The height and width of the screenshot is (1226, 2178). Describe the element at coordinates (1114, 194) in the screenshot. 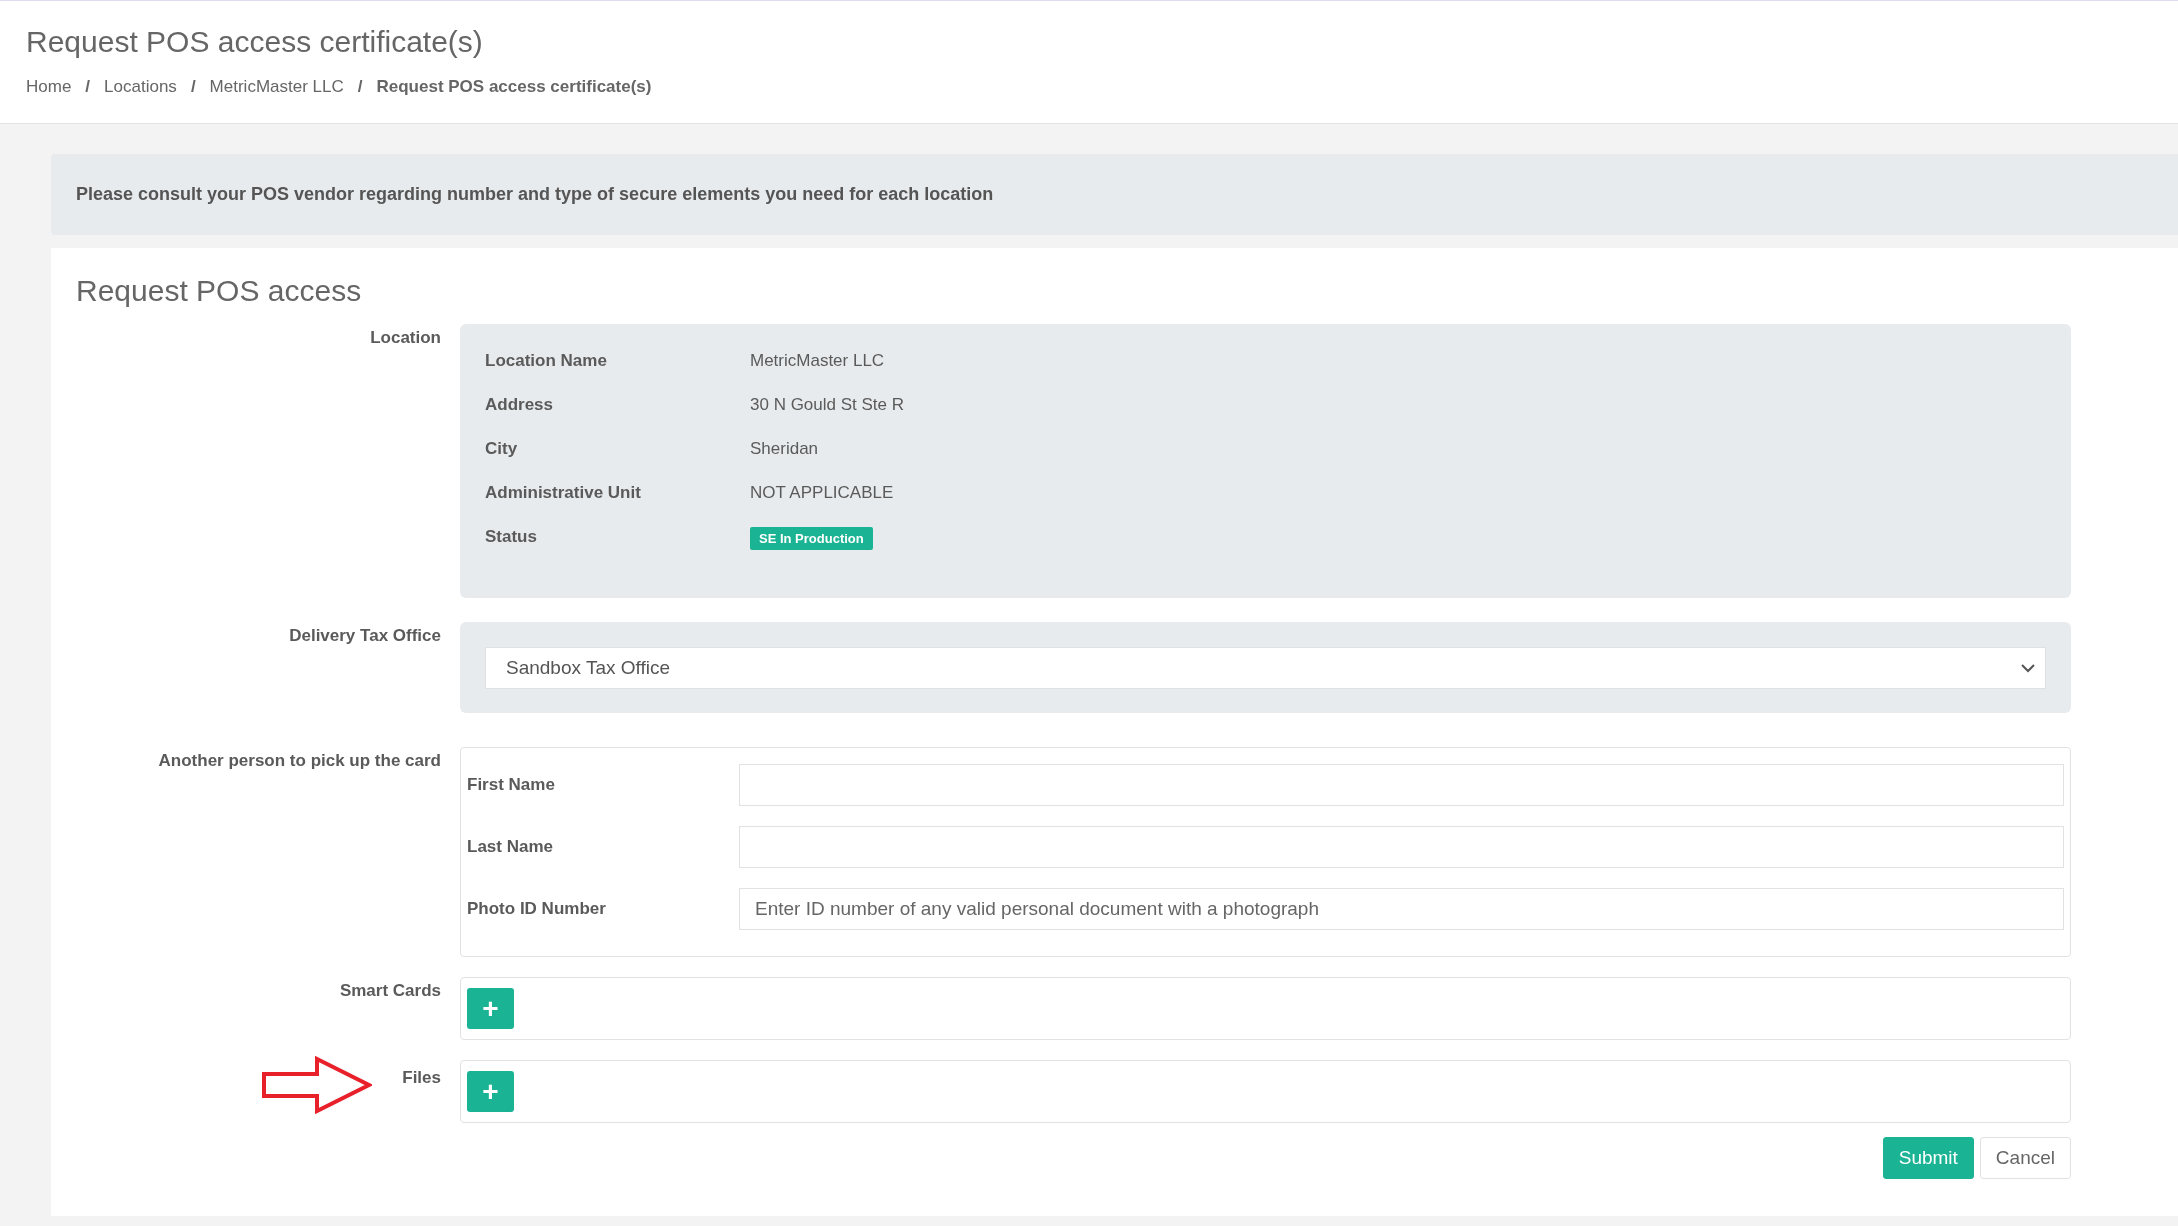

I see `info-notice: Please consult your POS vendor regarding number and type of secure elements you need for each location` at that location.